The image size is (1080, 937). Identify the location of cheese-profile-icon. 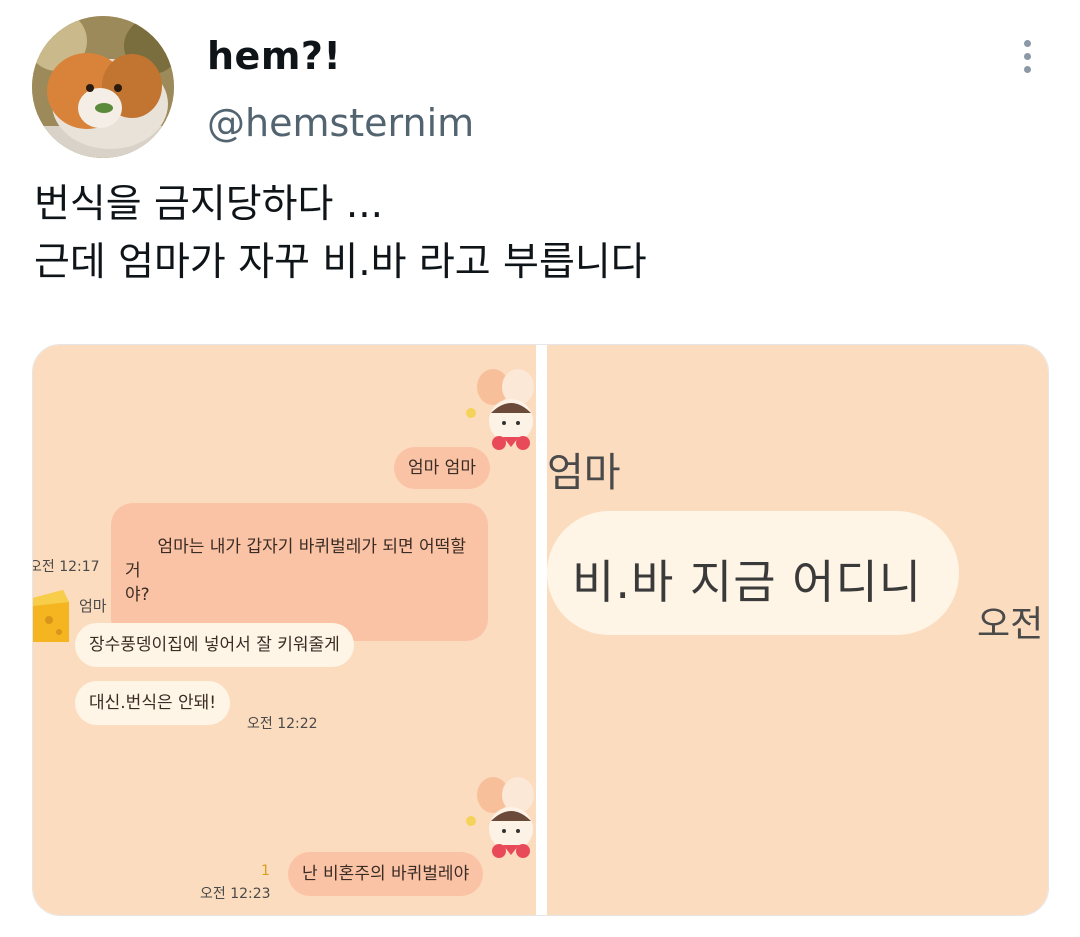
(51, 616).